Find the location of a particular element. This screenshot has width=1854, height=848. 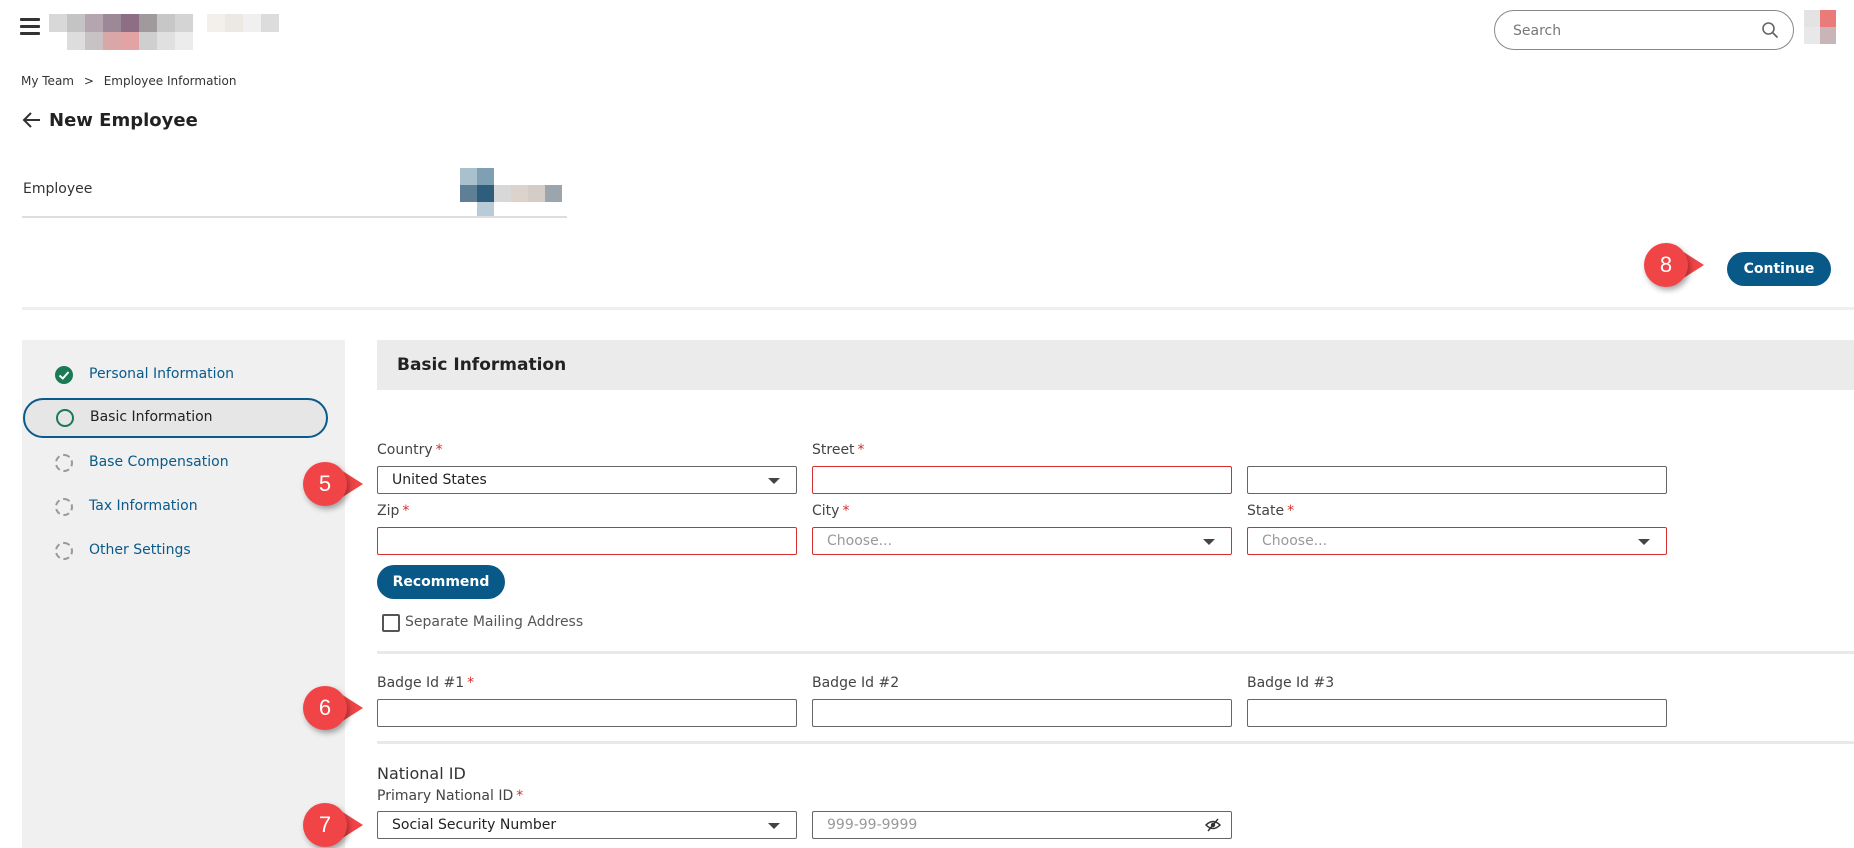

section-title: Basic Information is located at coordinates (482, 365).